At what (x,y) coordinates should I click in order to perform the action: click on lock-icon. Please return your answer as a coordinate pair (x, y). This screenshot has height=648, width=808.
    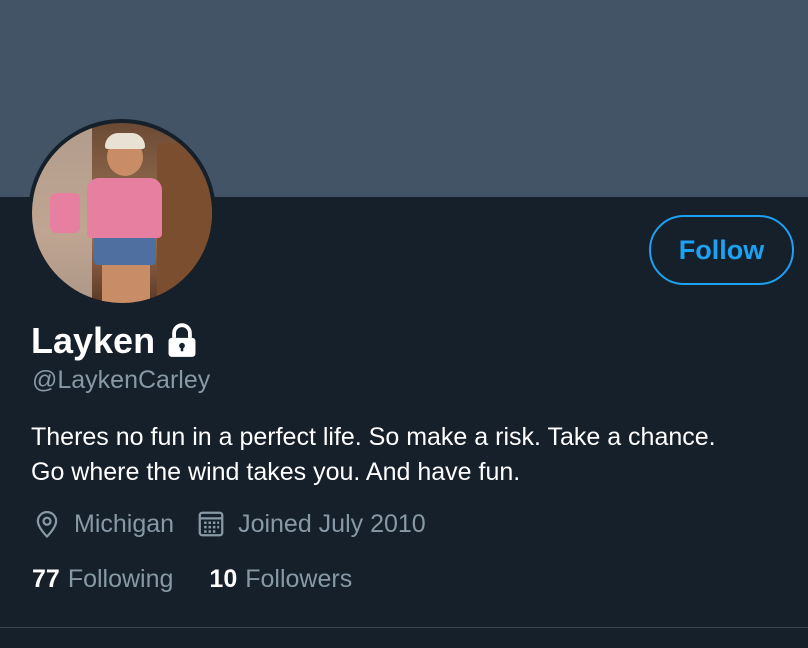
    Looking at the image, I should click on (182, 340).